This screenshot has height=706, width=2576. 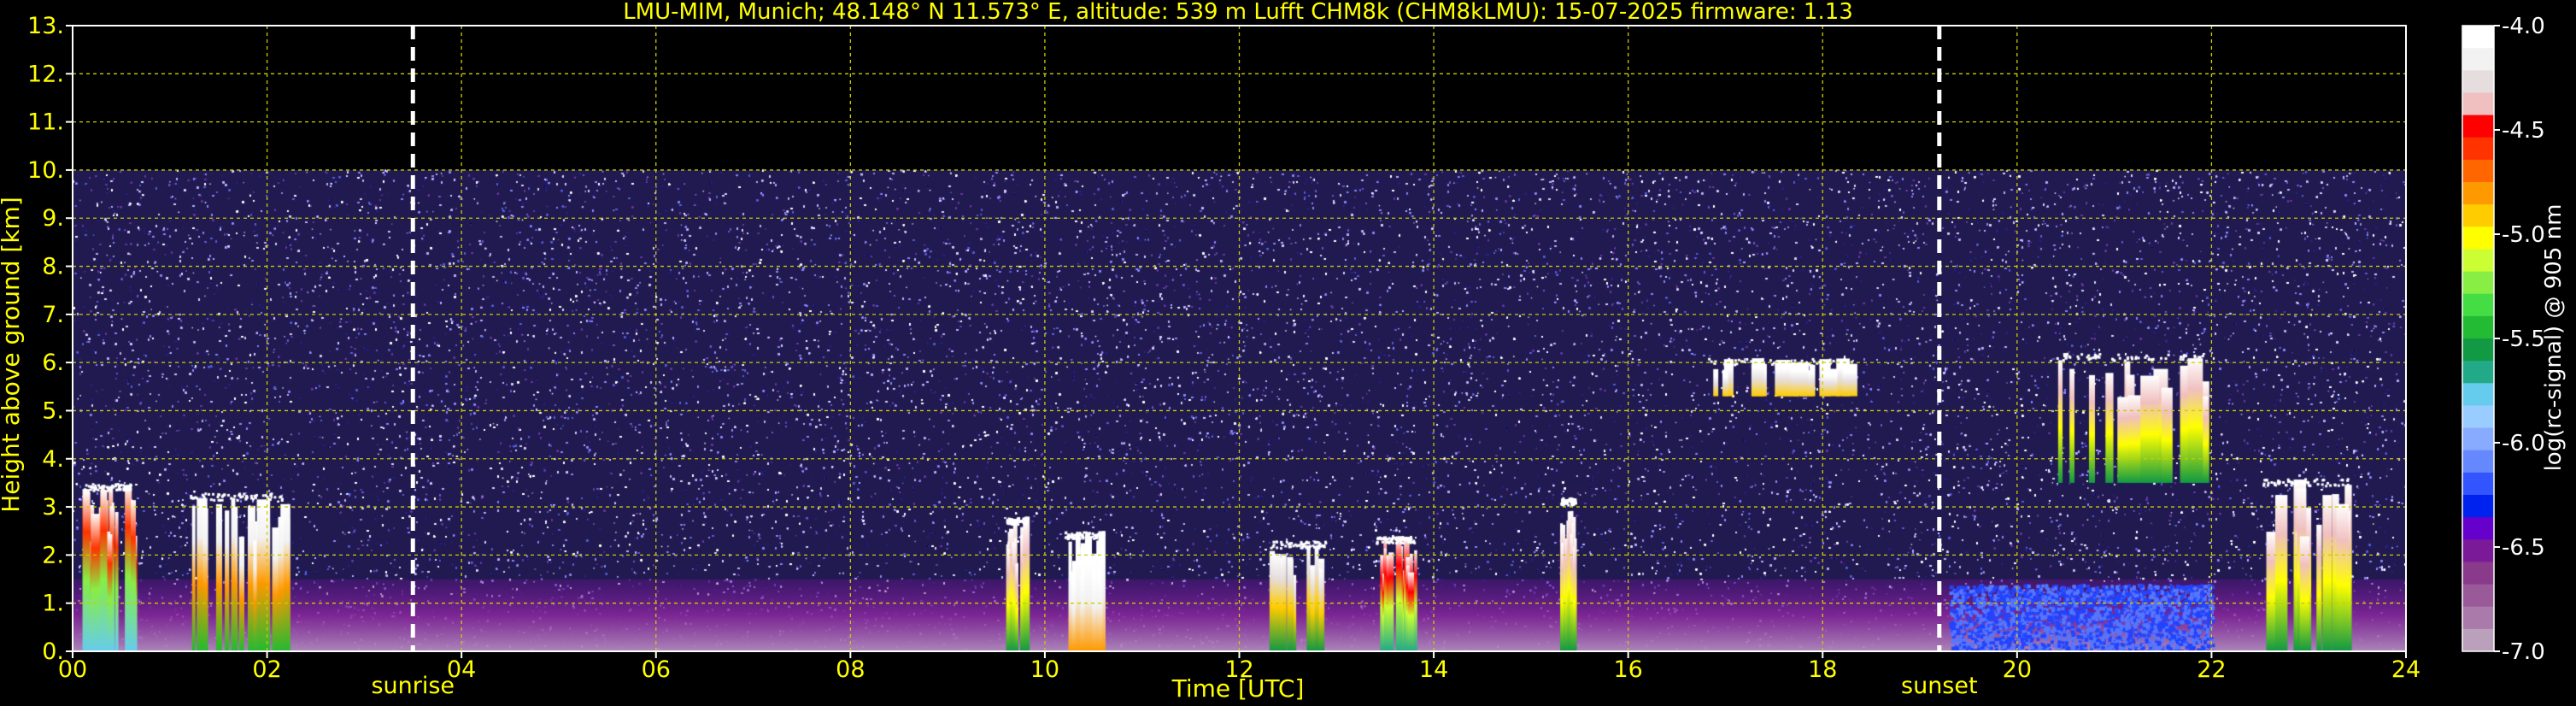 I want to click on x-tick-label-5: 10, so click(x=1044, y=669).